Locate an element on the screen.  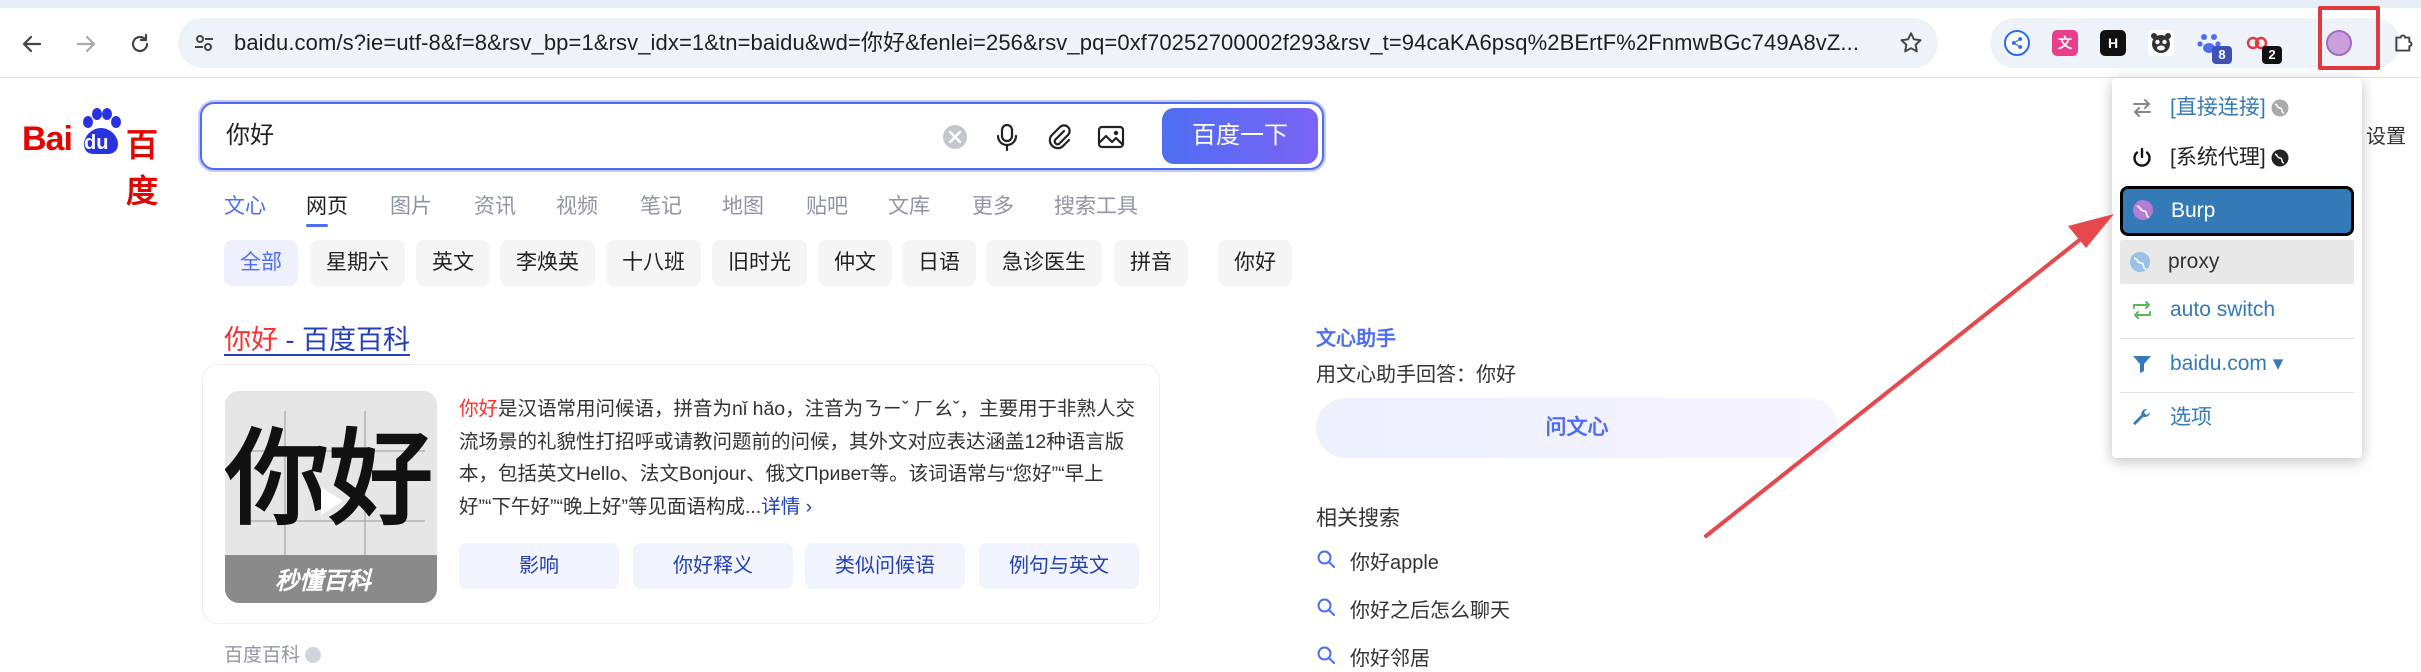
menu-item-auto-switch: auto switch is located at coordinates (2237, 310).